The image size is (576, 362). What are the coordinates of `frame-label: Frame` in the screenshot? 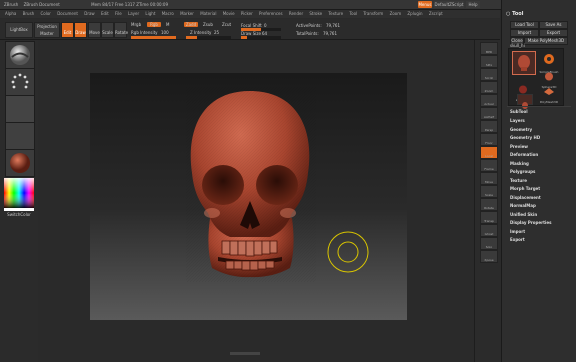 It's located at (489, 169).